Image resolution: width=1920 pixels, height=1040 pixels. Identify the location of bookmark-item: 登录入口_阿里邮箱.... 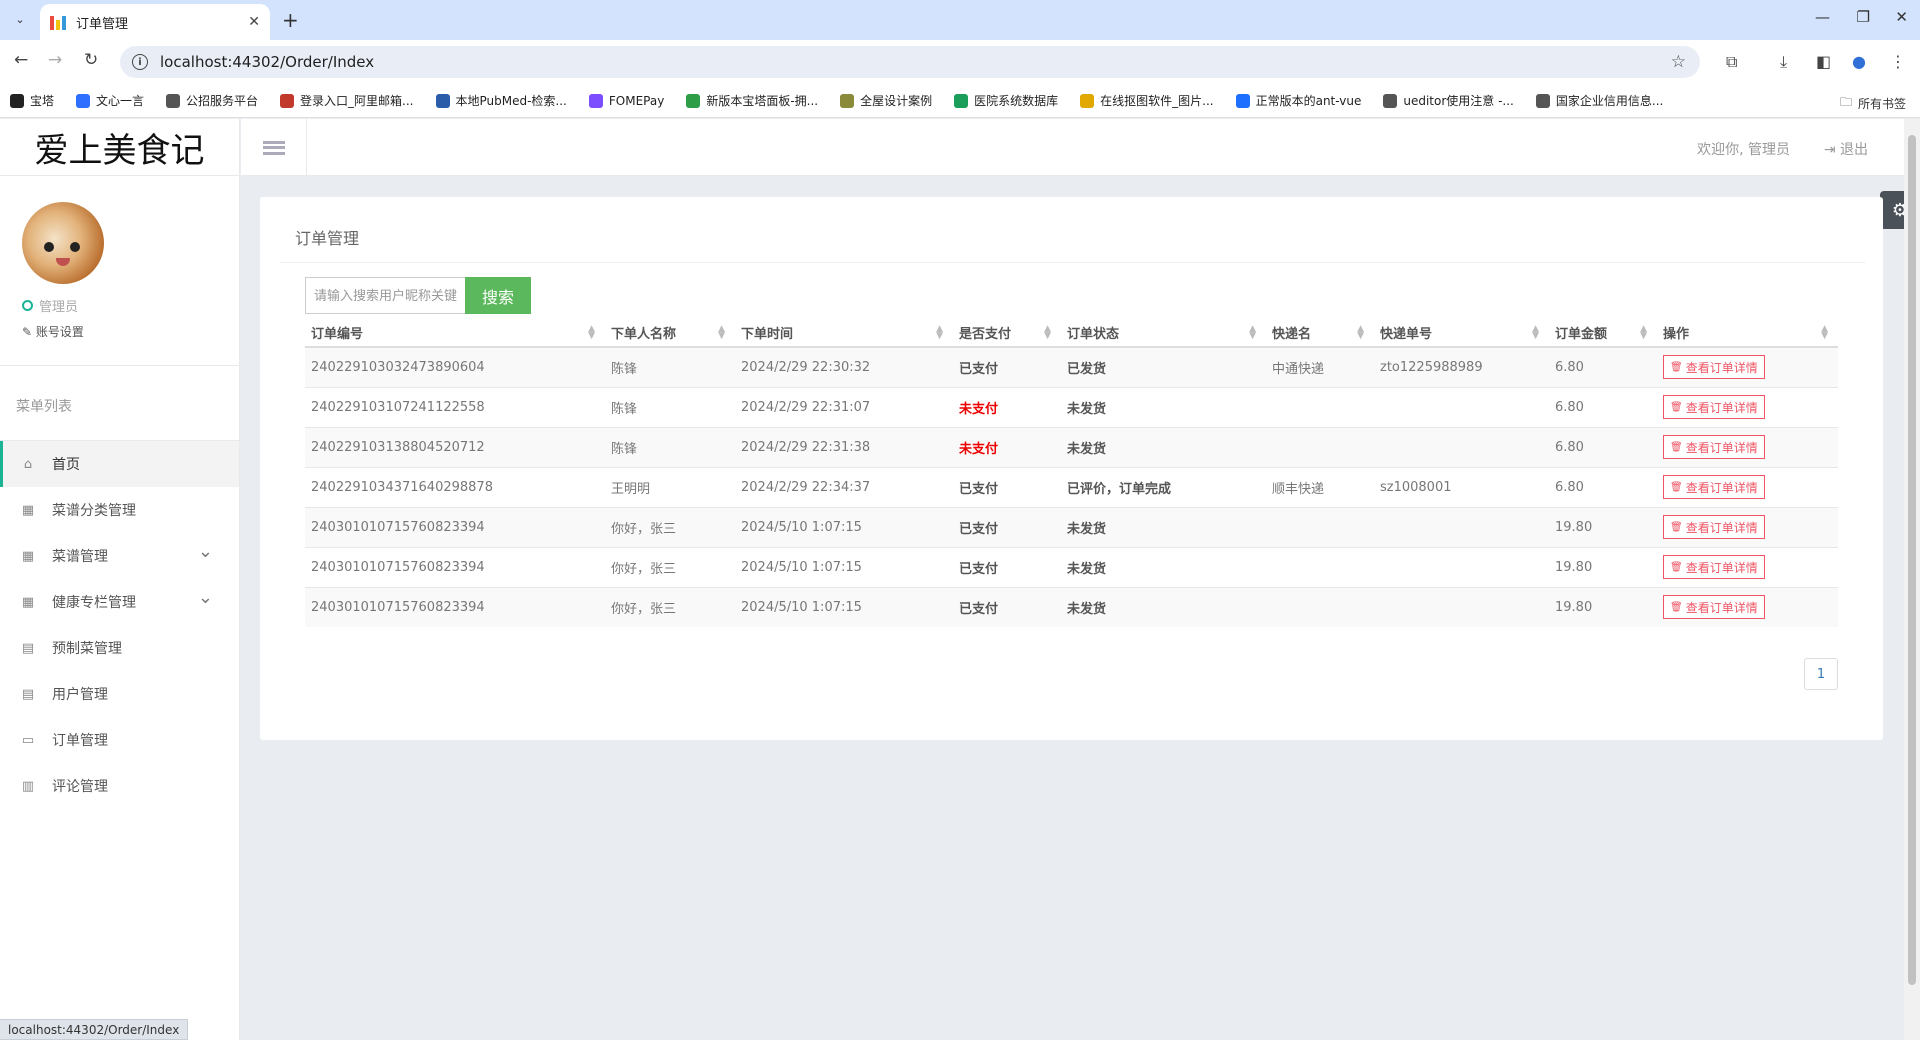
(347, 100).